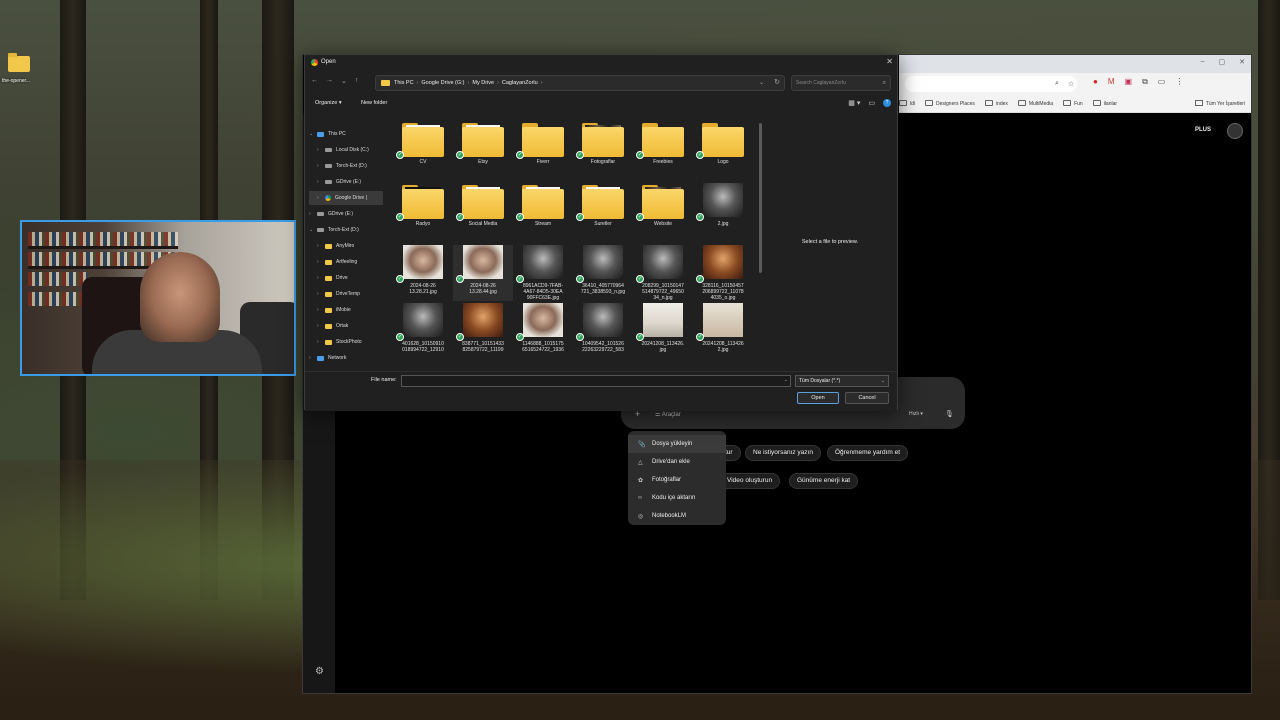 This screenshot has height=720, width=1280. I want to click on help-icon: ?, so click(887, 103).